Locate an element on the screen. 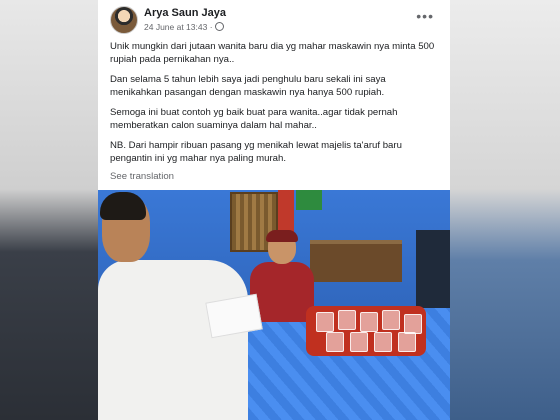  photo-document is located at coordinates (234, 316).